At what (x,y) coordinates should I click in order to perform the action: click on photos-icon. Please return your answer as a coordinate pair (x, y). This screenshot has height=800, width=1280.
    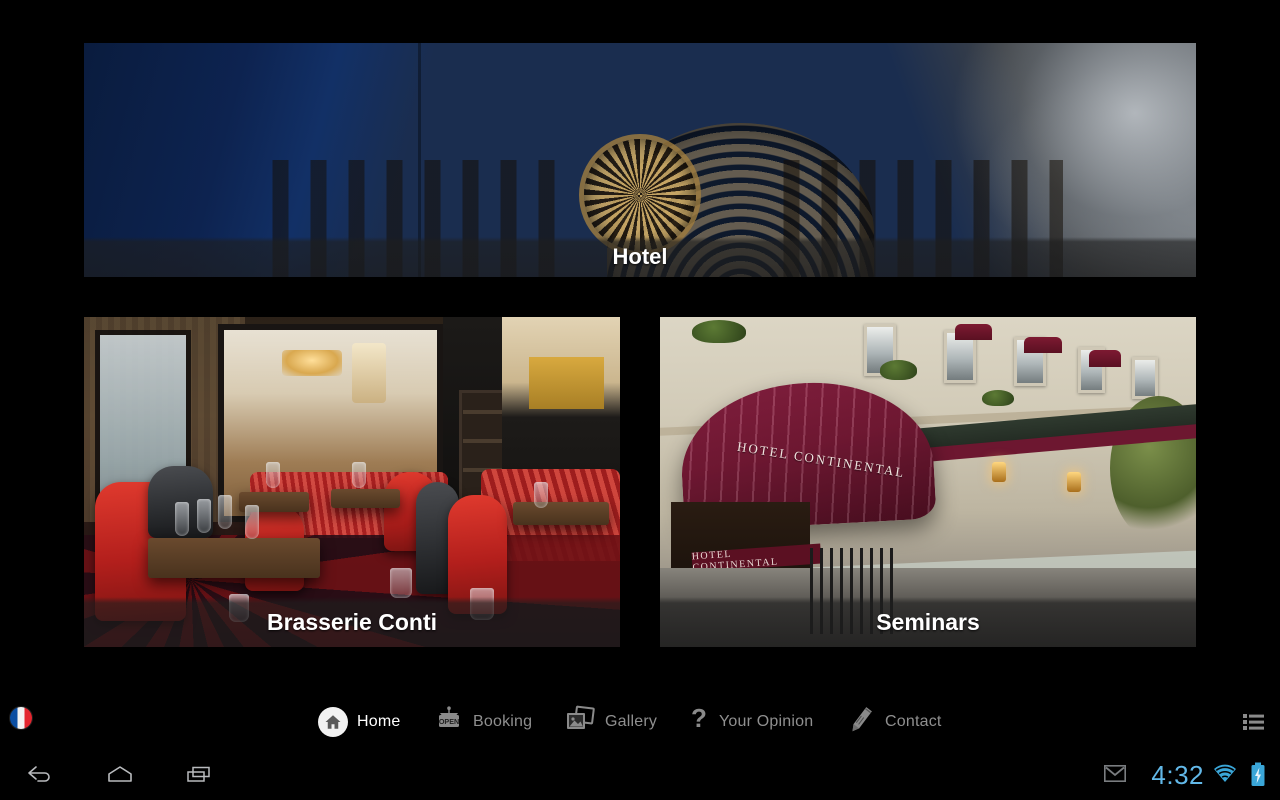
    Looking at the image, I should click on (580, 722).